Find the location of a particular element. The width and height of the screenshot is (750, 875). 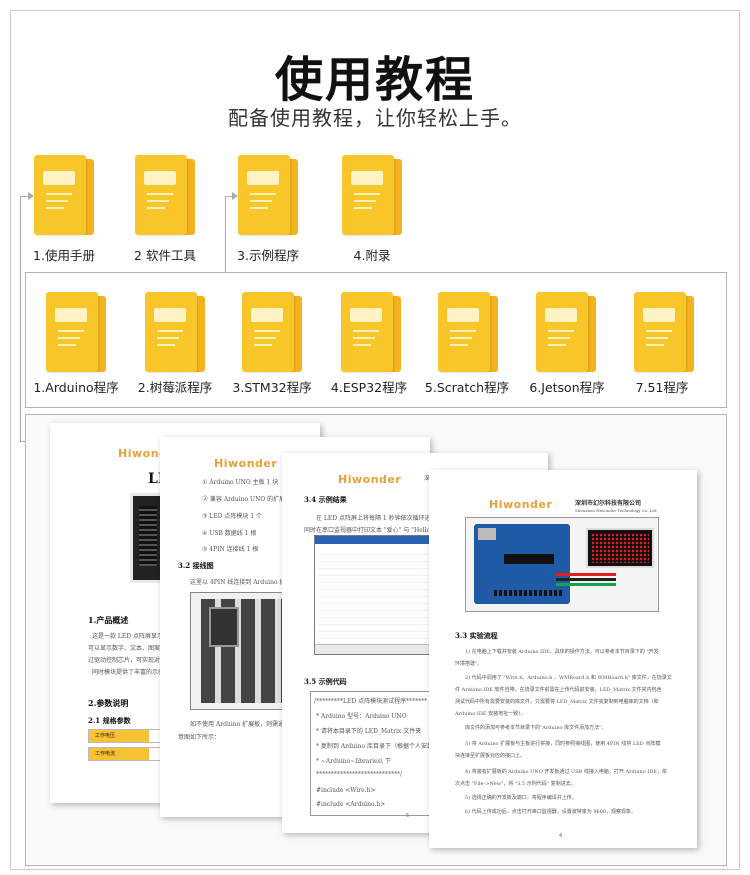

section-wiring: 3.2 接线图 is located at coordinates (196, 565).